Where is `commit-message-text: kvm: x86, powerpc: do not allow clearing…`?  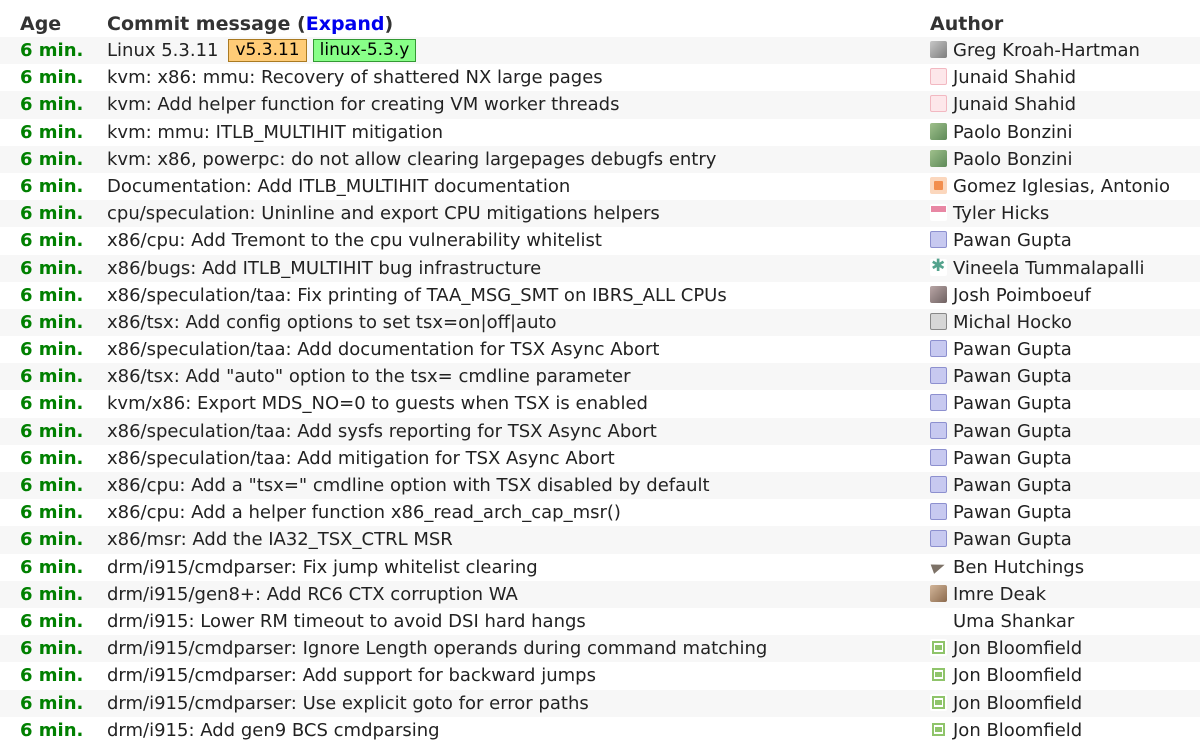 commit-message-text: kvm: x86, powerpc: do not allow clearing… is located at coordinates (412, 159).